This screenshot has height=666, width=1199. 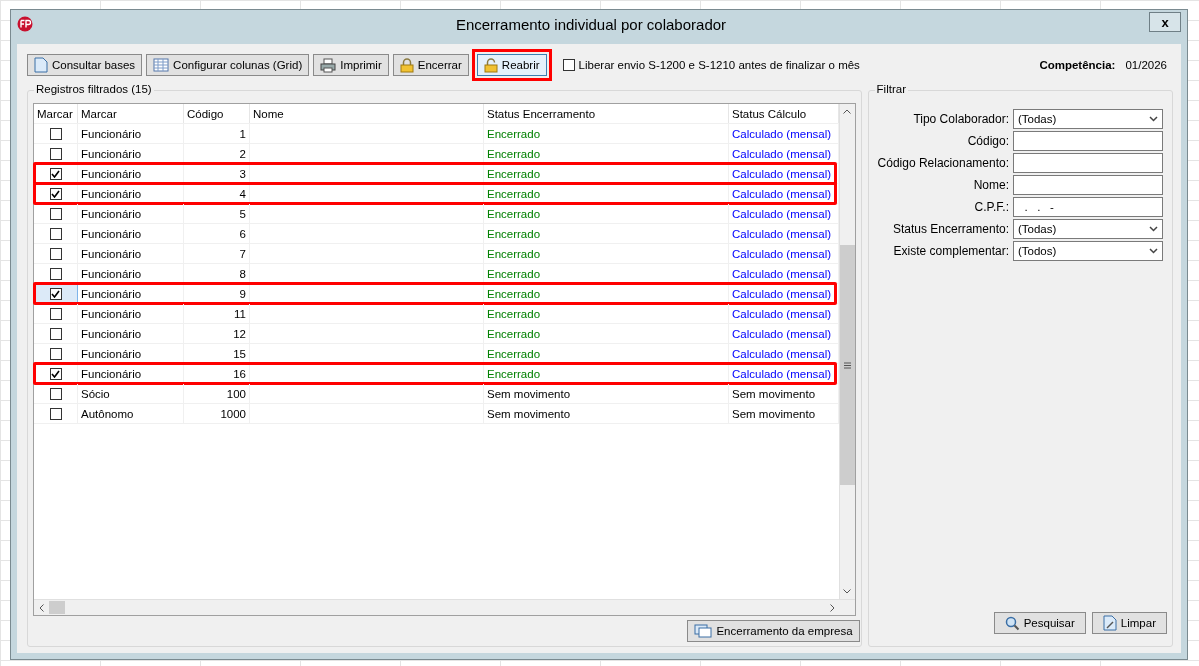 I want to click on grip-icon, so click(x=847, y=365).